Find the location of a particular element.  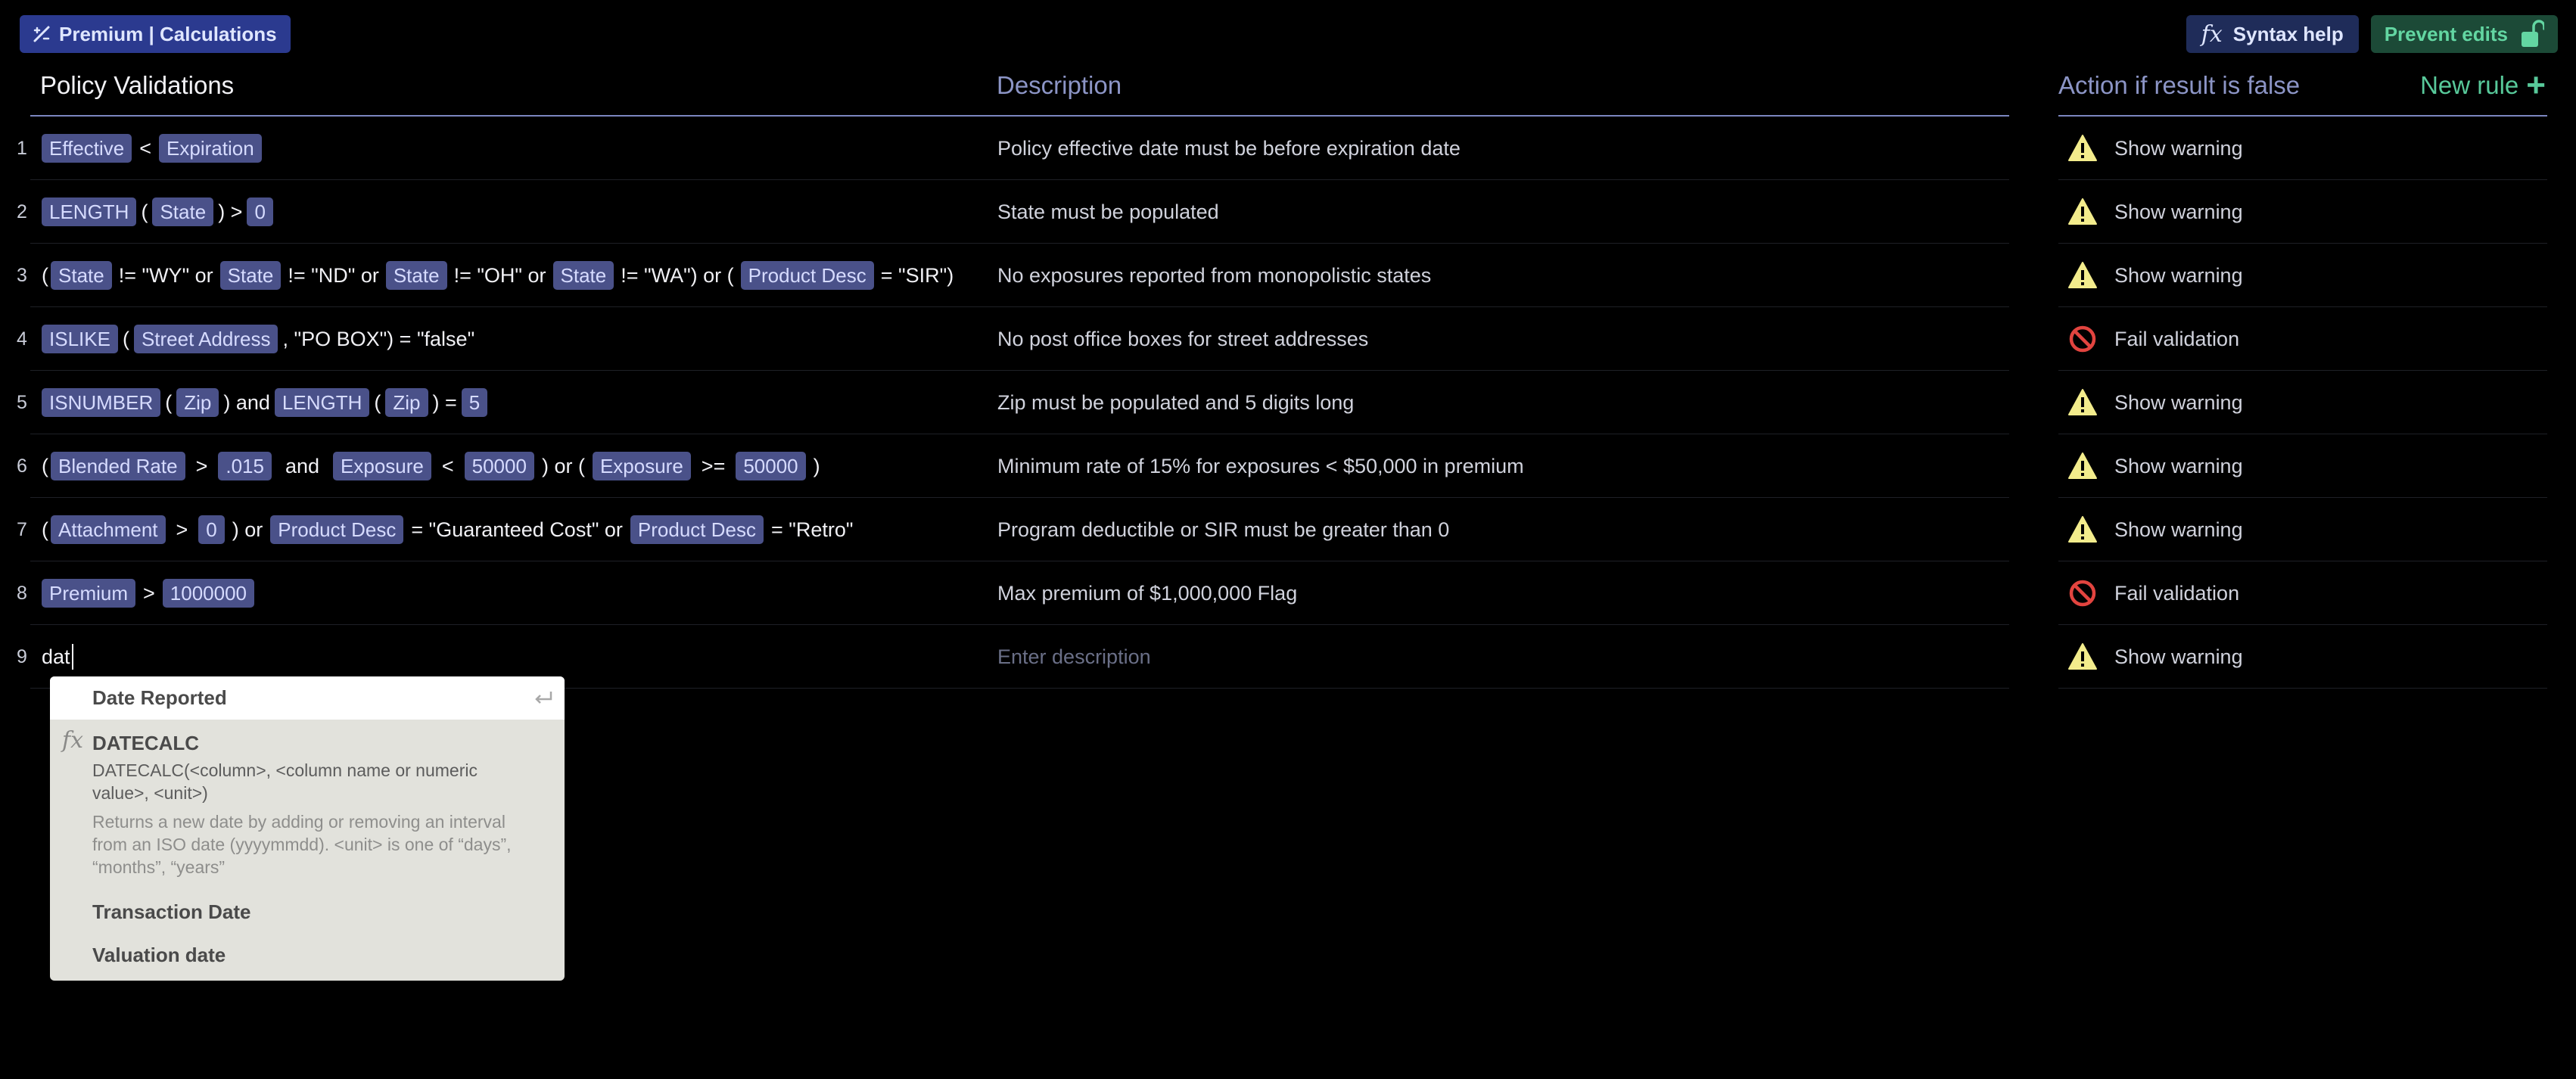

syntax-help-button: fx Syntax help is located at coordinates (2272, 34).